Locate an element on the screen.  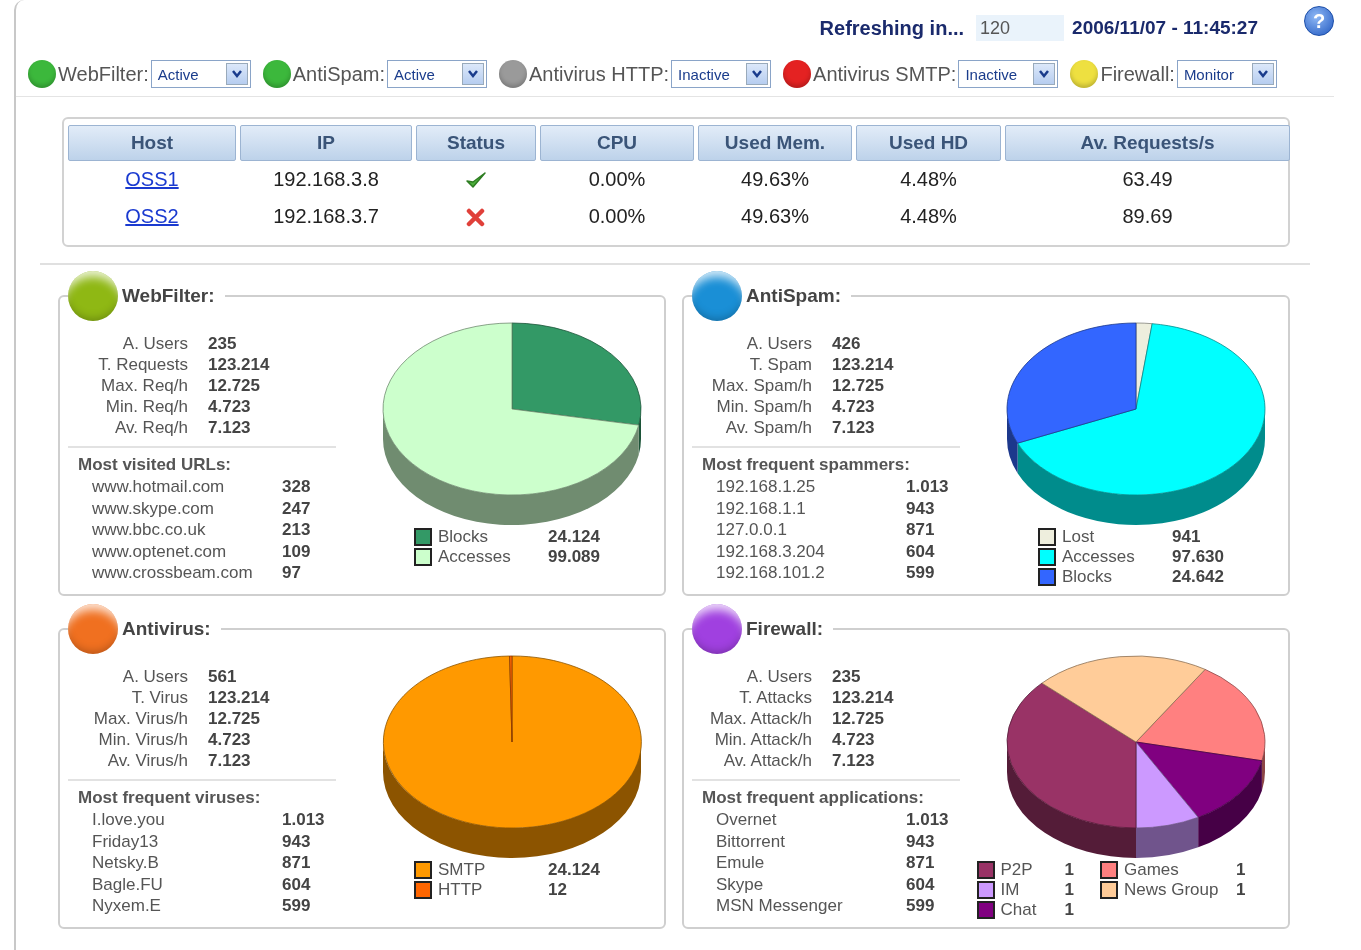
list-value: 247 is located at coordinates (297, 508).